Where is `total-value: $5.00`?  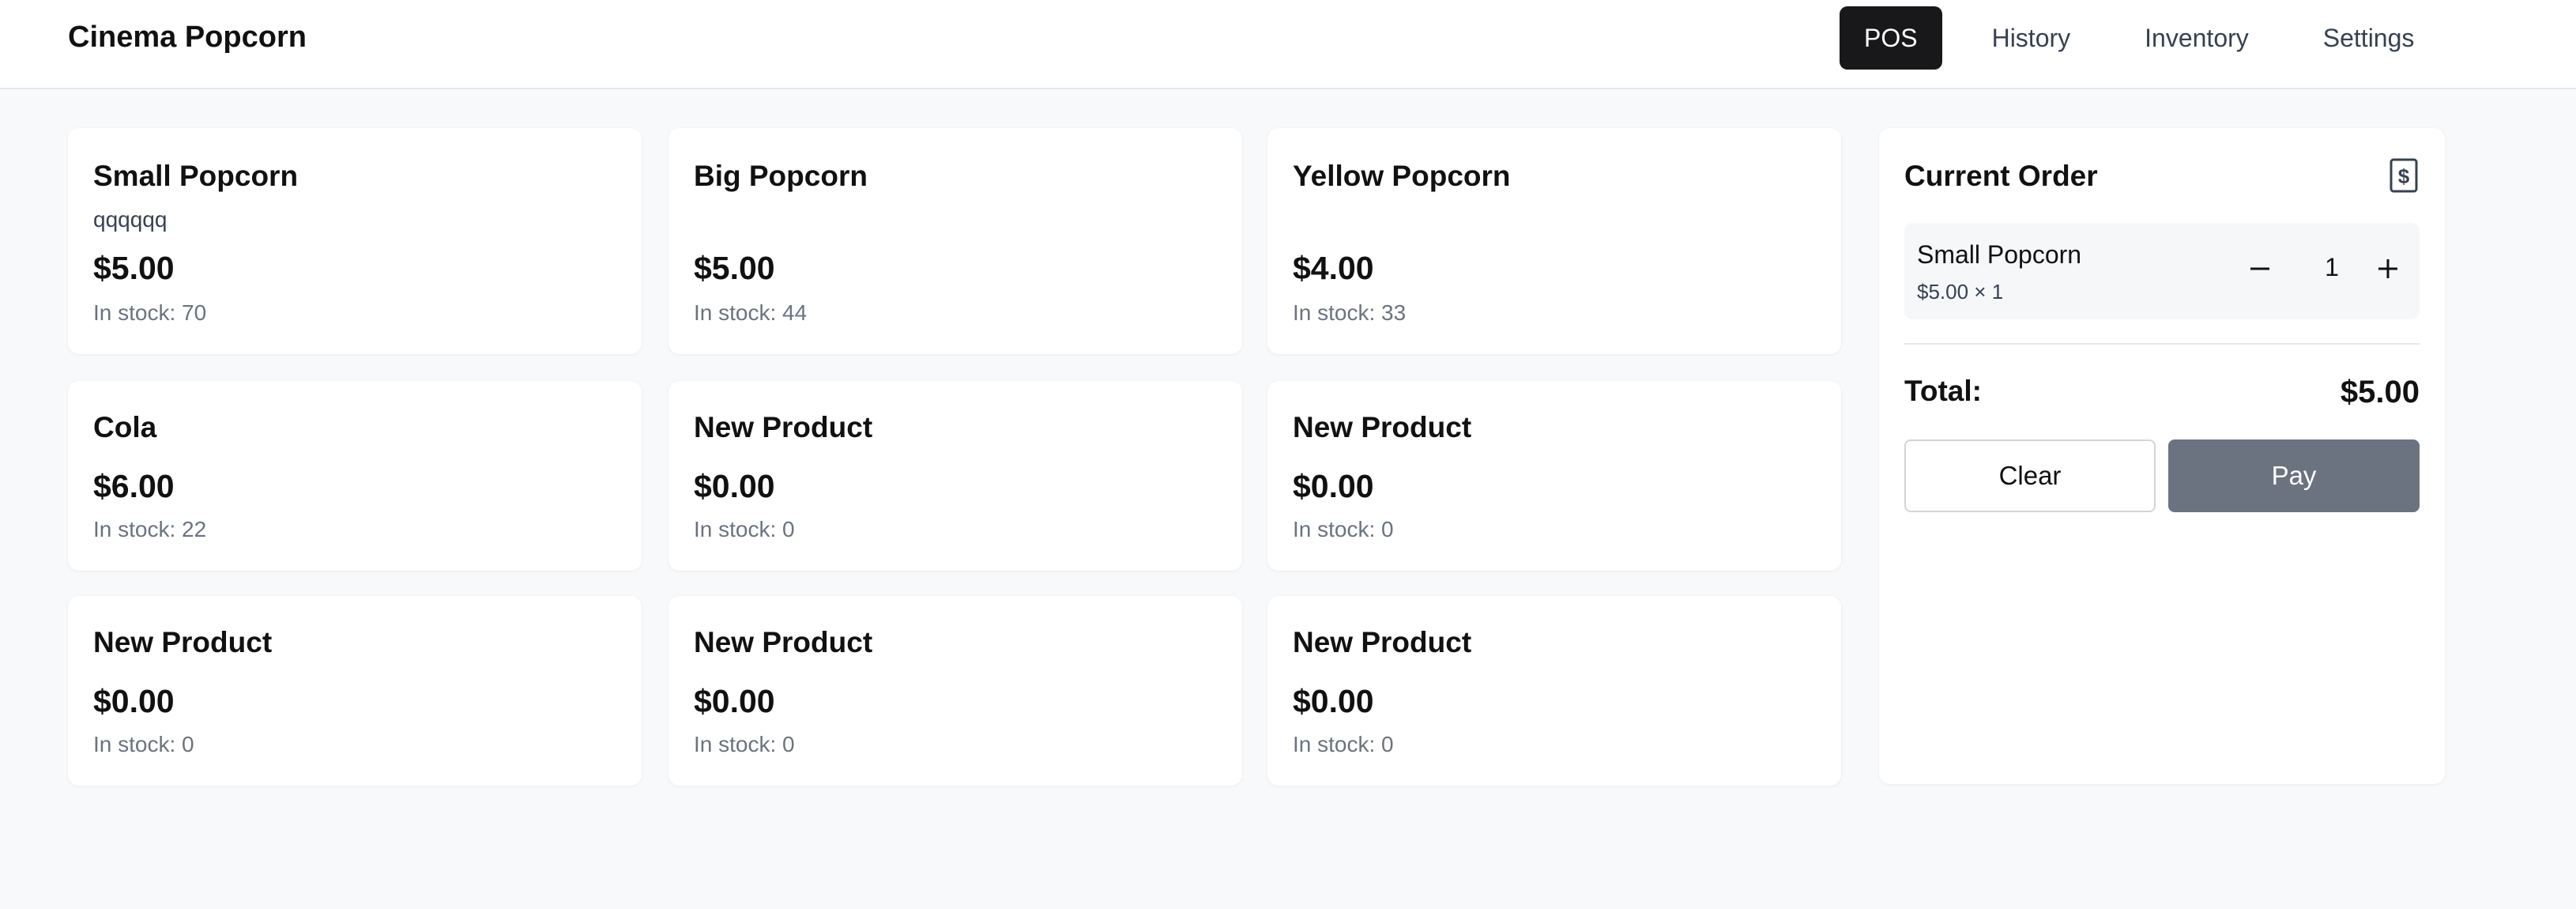 total-value: $5.00 is located at coordinates (2380, 392).